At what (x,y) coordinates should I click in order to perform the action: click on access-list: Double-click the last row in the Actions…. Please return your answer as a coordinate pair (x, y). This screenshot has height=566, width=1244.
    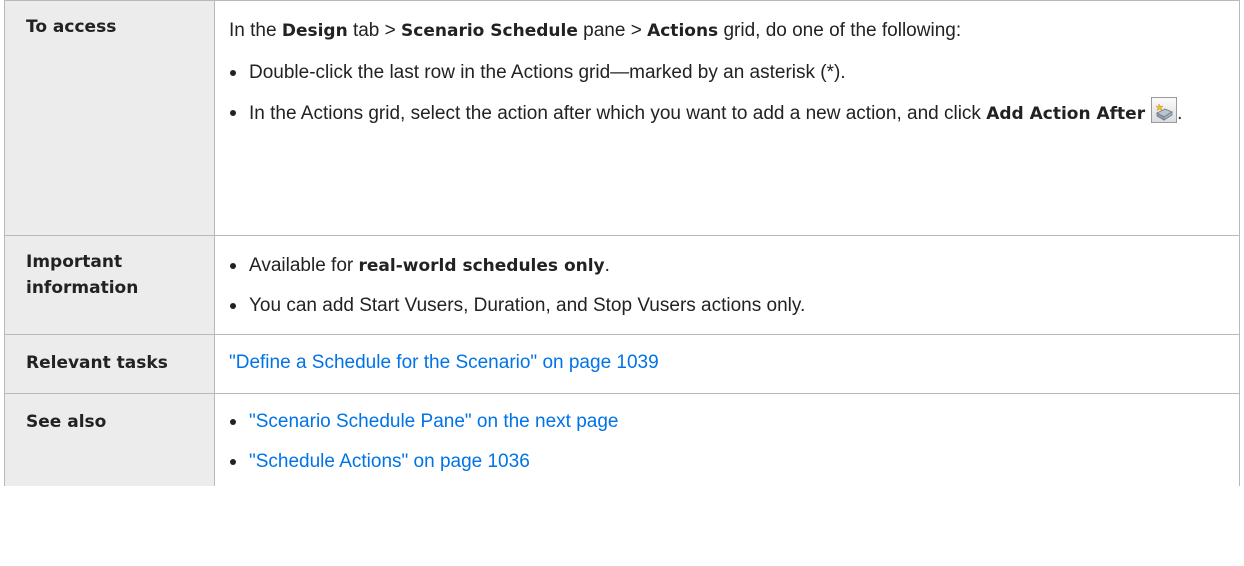
    Looking at the image, I should click on (726, 93).